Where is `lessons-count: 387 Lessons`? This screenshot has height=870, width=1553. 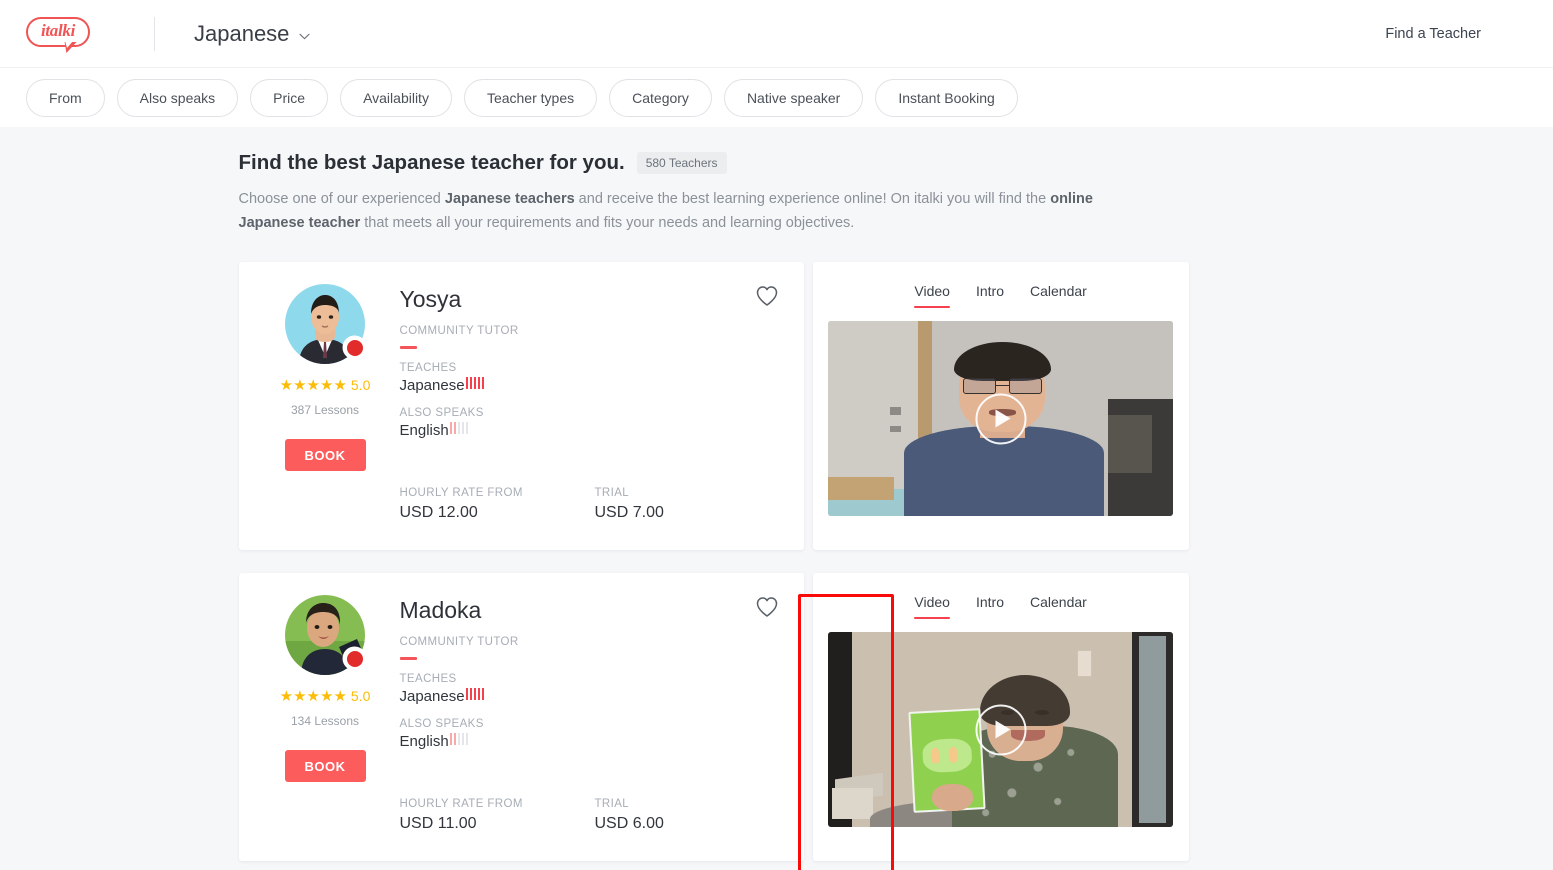
lessons-count: 387 Lessons is located at coordinates (325, 410).